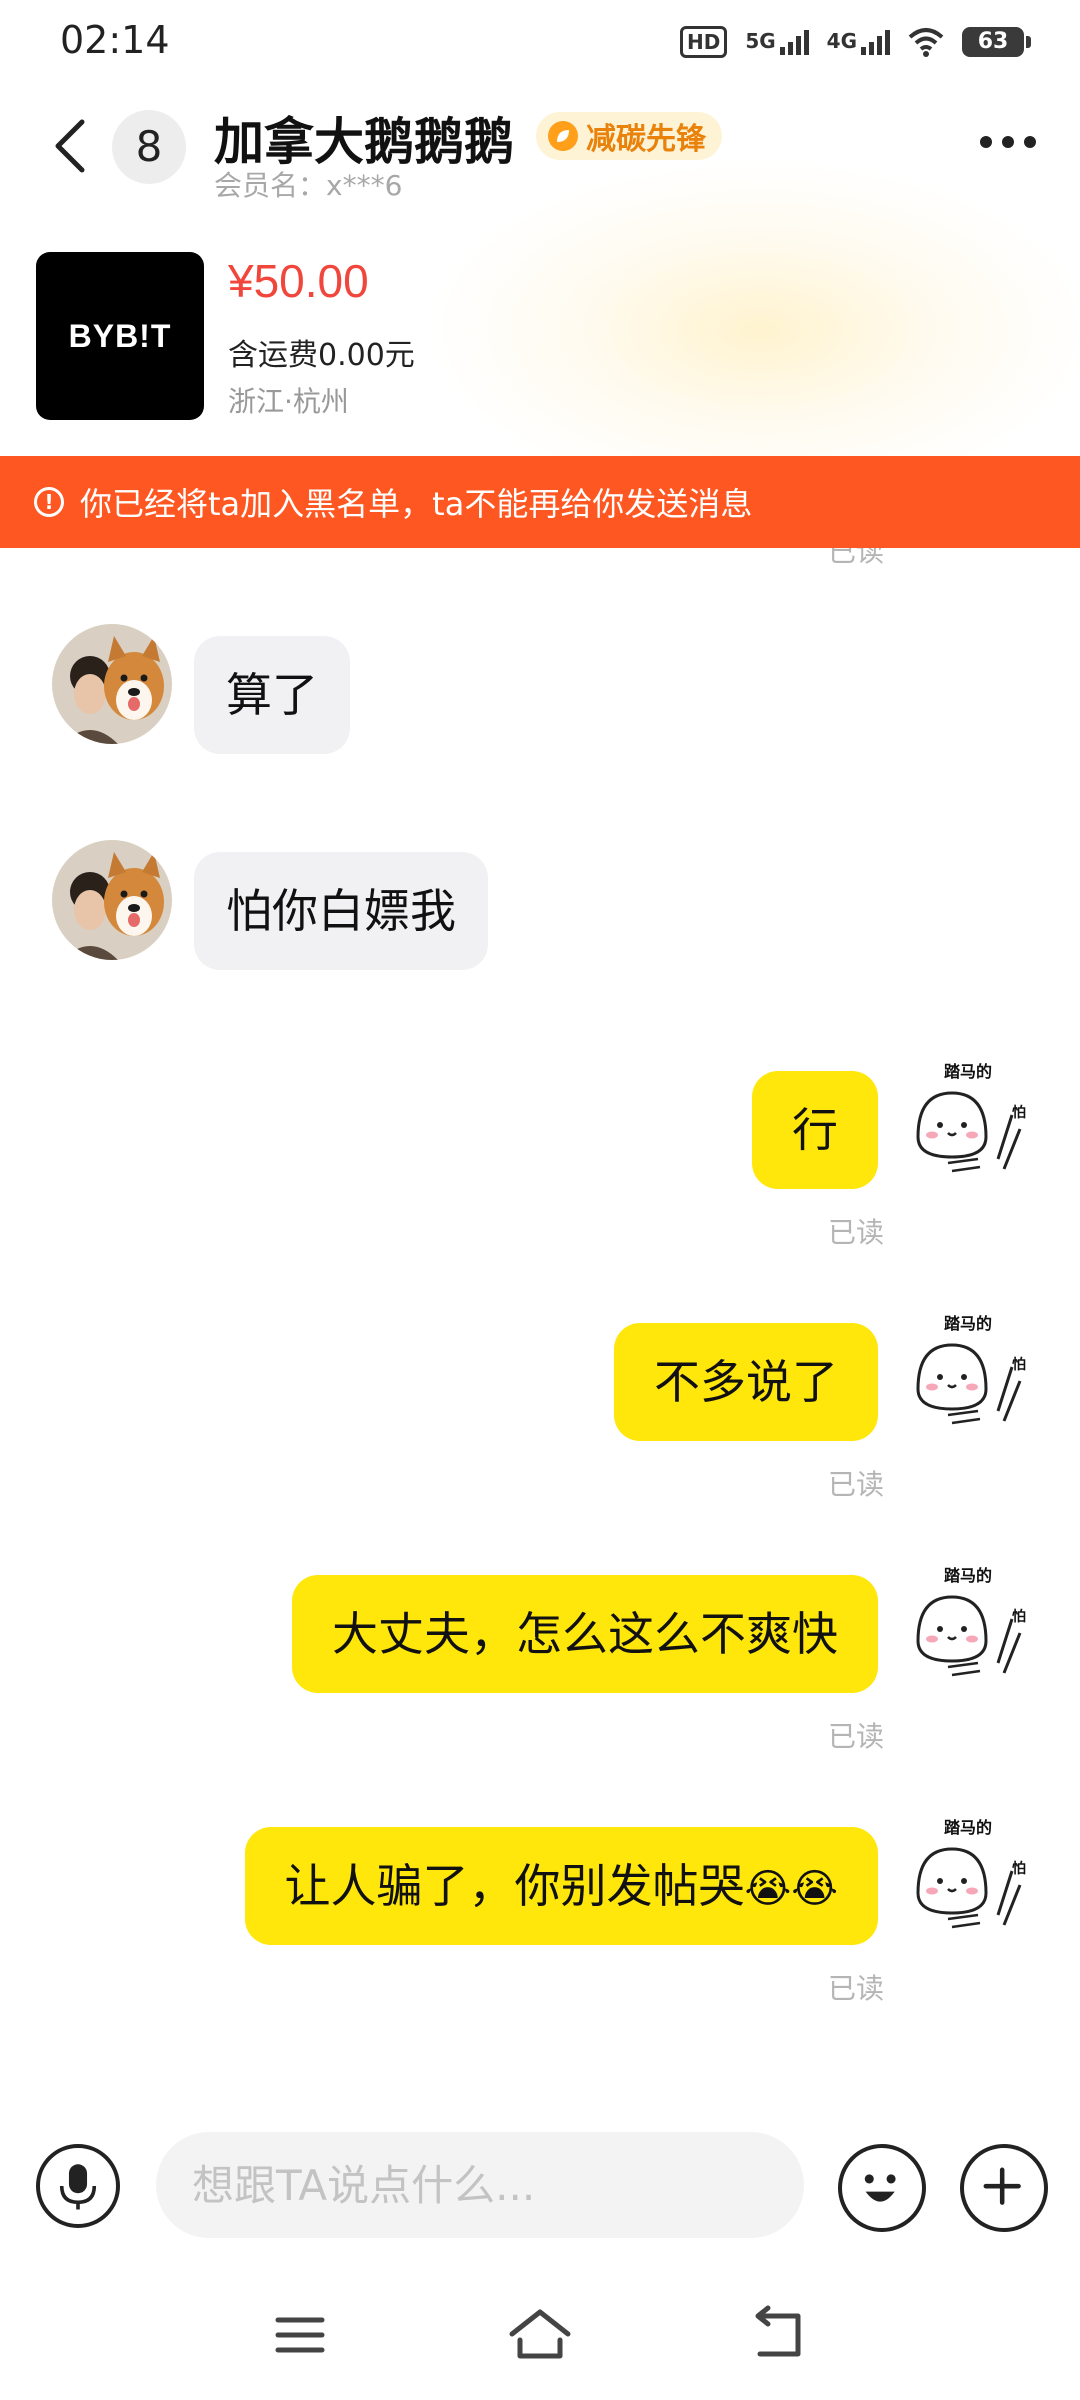 The height and width of the screenshot is (2400, 1080). What do you see at coordinates (882, 2188) in the screenshot?
I see `emoji-button` at bounding box center [882, 2188].